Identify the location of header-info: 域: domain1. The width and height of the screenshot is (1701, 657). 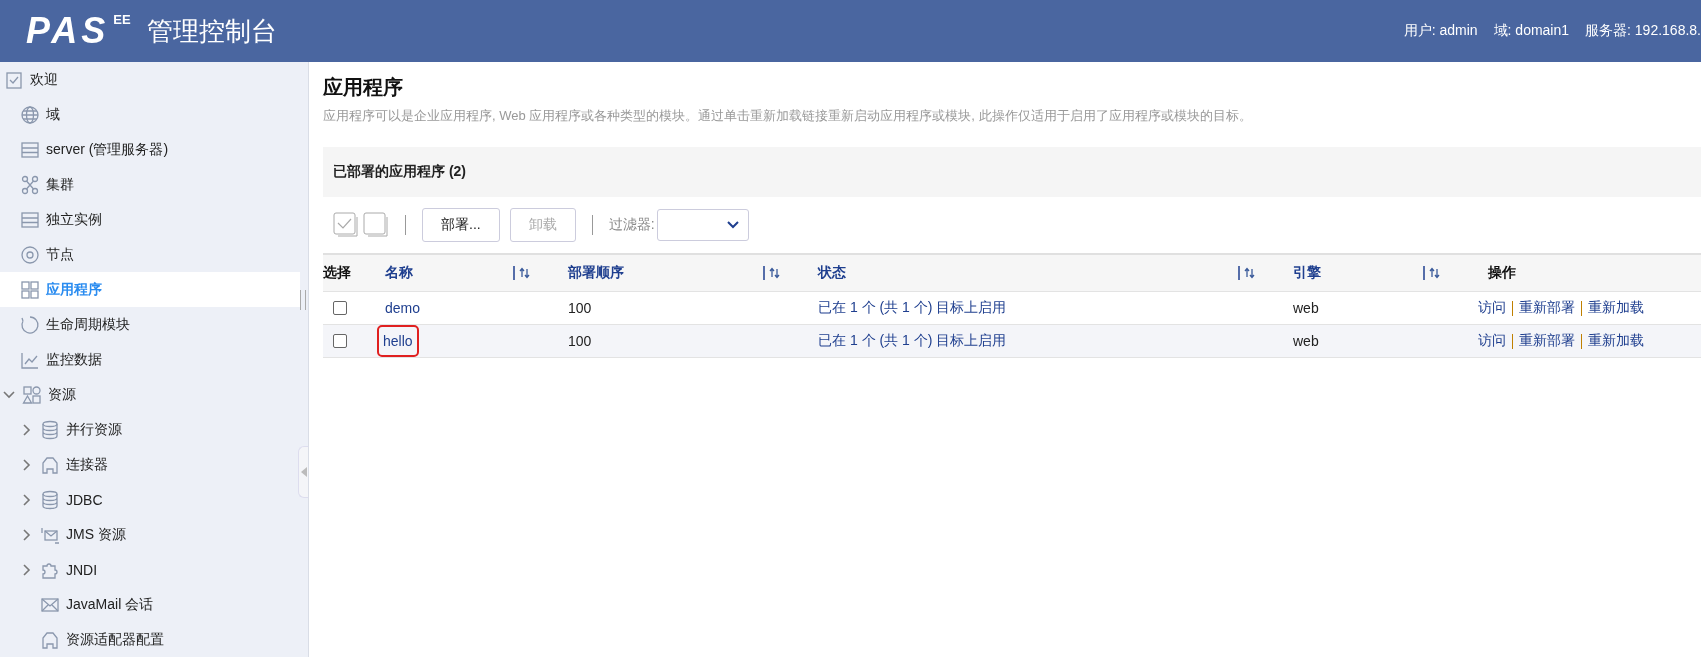
(1531, 31).